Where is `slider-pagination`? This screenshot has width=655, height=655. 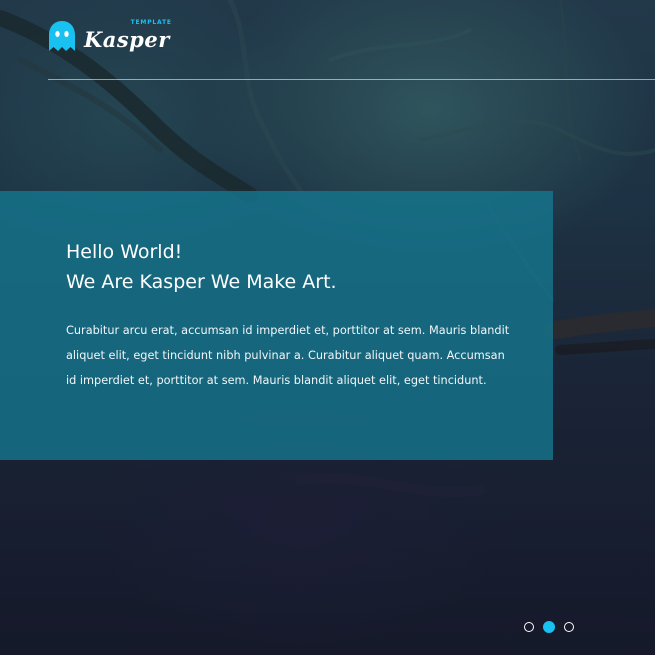 slider-pagination is located at coordinates (549, 627).